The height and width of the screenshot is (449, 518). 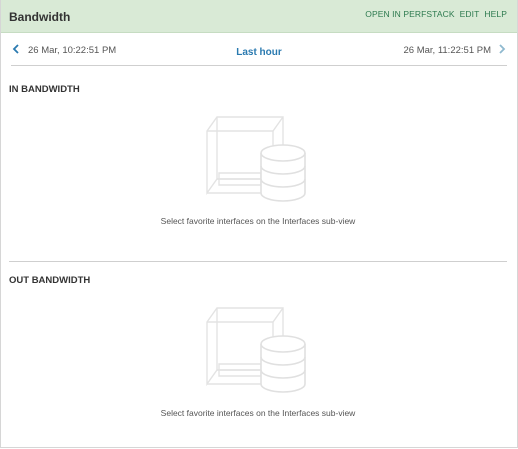 I want to click on out-bandwidth-title: OUT BANDWIDTH, so click(x=50, y=280).